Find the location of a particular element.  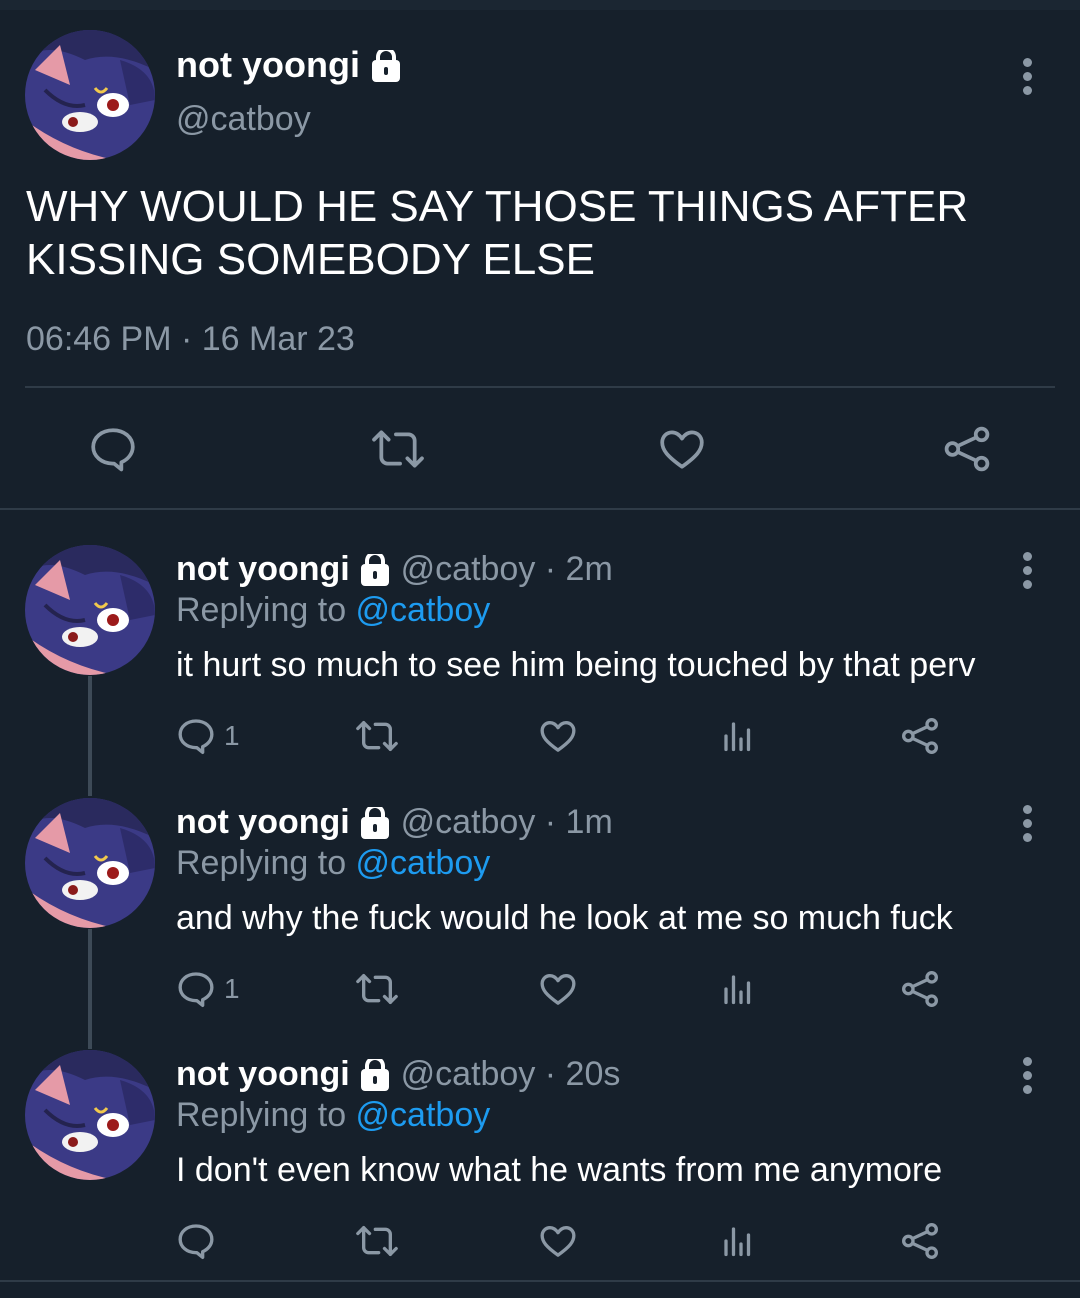

bottom-divider is located at coordinates (540, 1281).